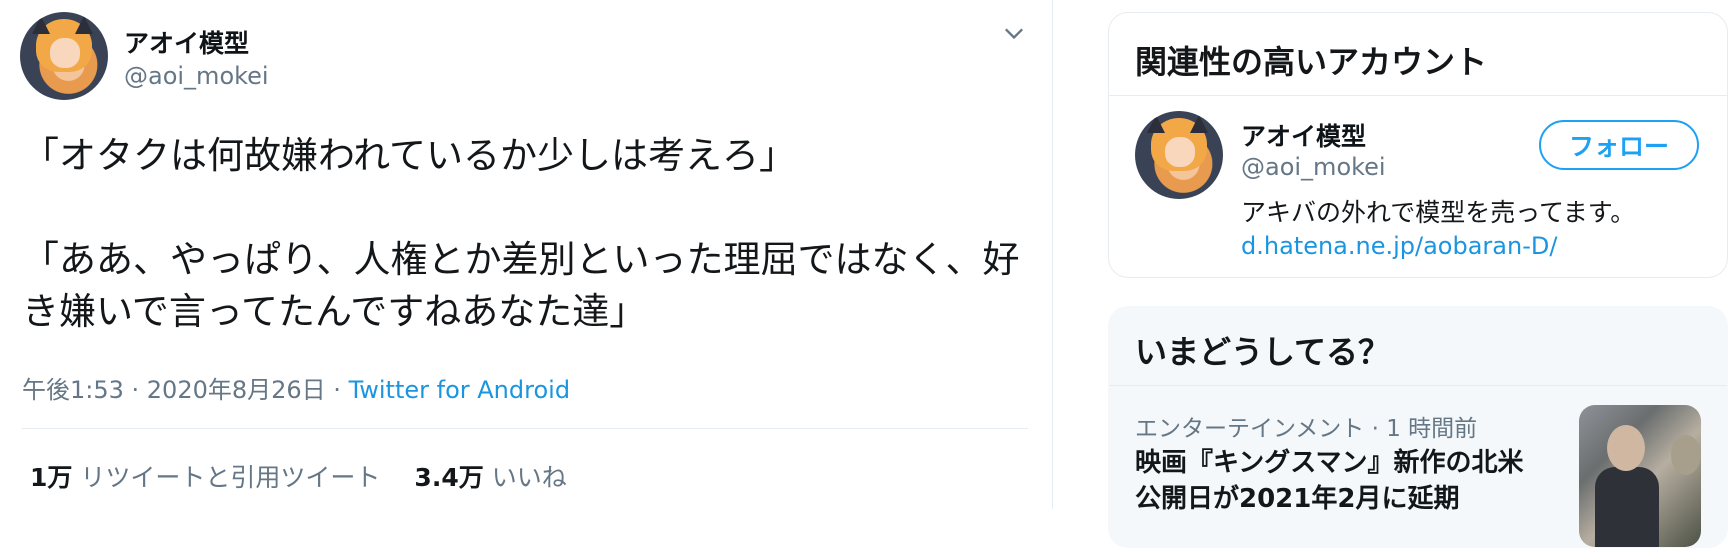  What do you see at coordinates (529, 477) in the screenshot?
I see `likes-label: いいね` at bounding box center [529, 477].